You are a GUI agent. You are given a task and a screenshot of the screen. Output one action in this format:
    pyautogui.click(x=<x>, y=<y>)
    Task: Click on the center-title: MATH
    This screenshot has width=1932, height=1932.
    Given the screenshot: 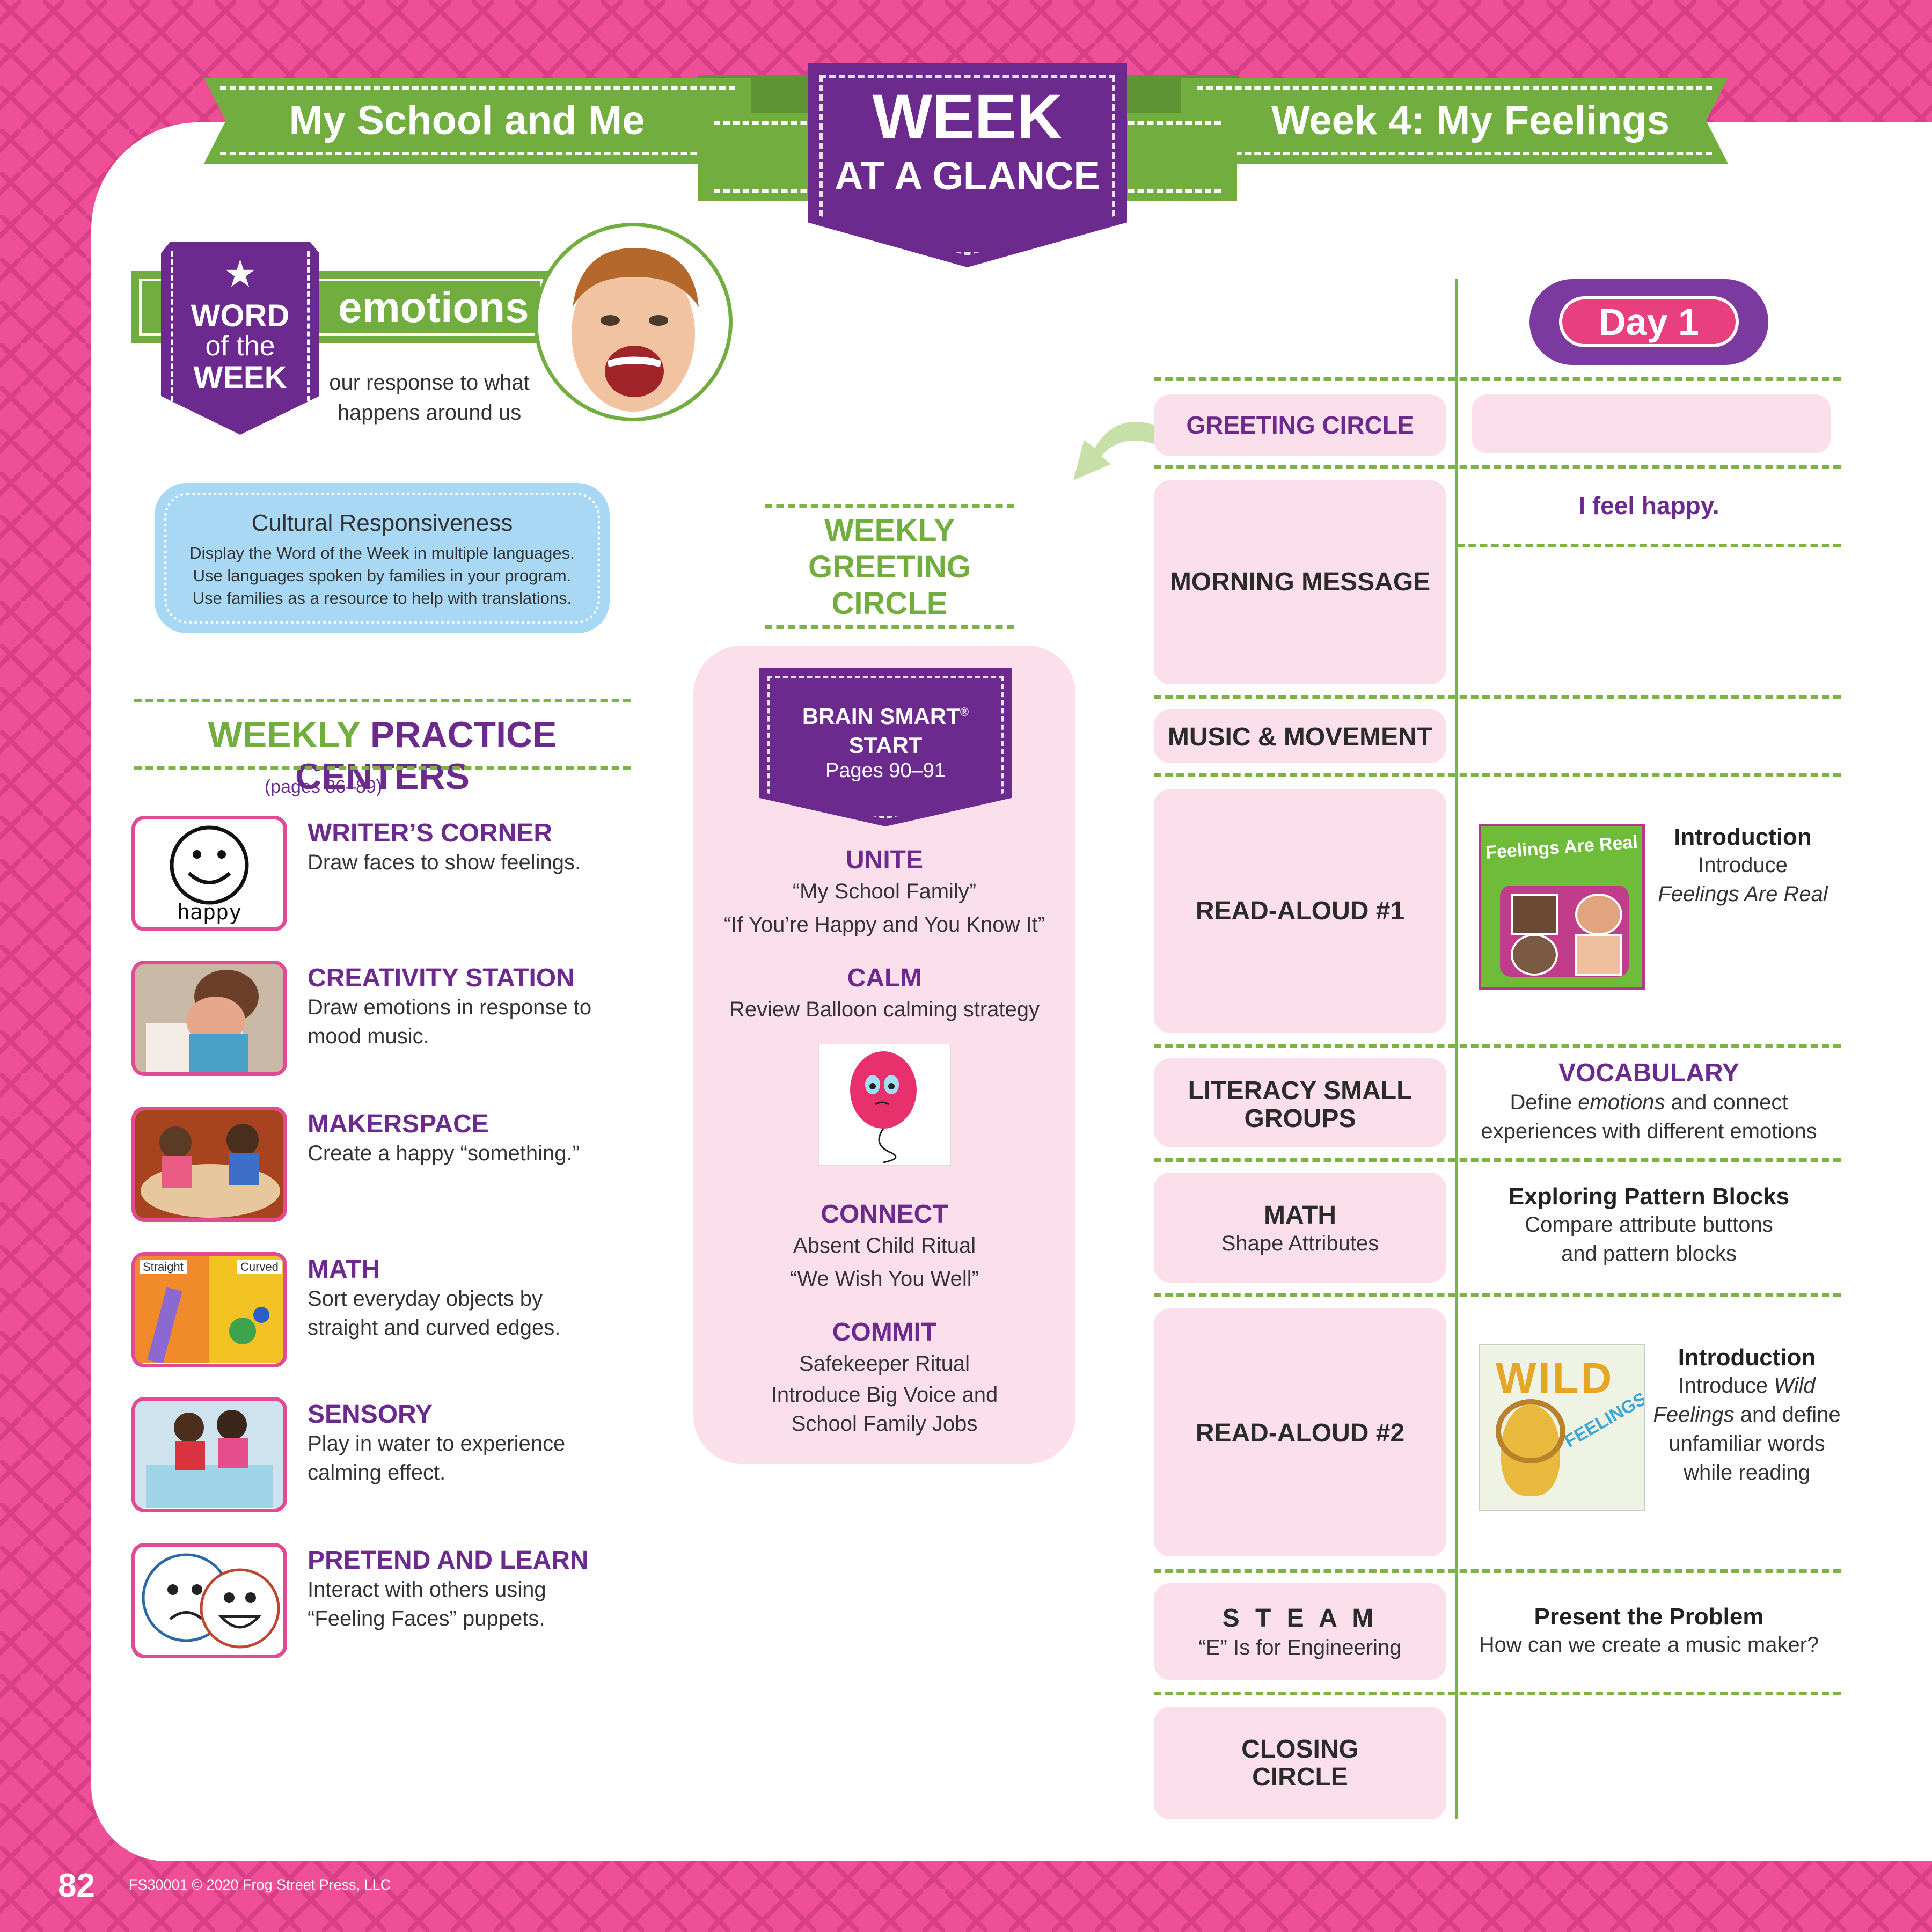 What is the action you would take?
    pyautogui.click(x=344, y=1269)
    